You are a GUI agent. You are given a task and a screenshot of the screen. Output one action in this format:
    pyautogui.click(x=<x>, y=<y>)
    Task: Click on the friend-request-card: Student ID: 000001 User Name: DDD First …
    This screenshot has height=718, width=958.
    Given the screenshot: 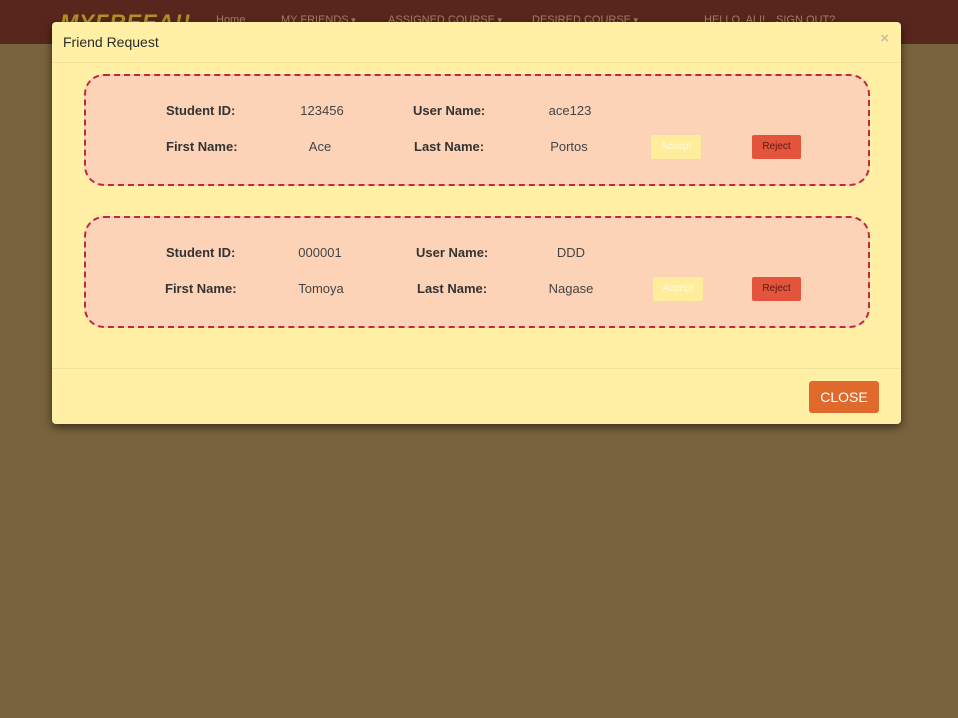 What is the action you would take?
    pyautogui.click(x=477, y=272)
    